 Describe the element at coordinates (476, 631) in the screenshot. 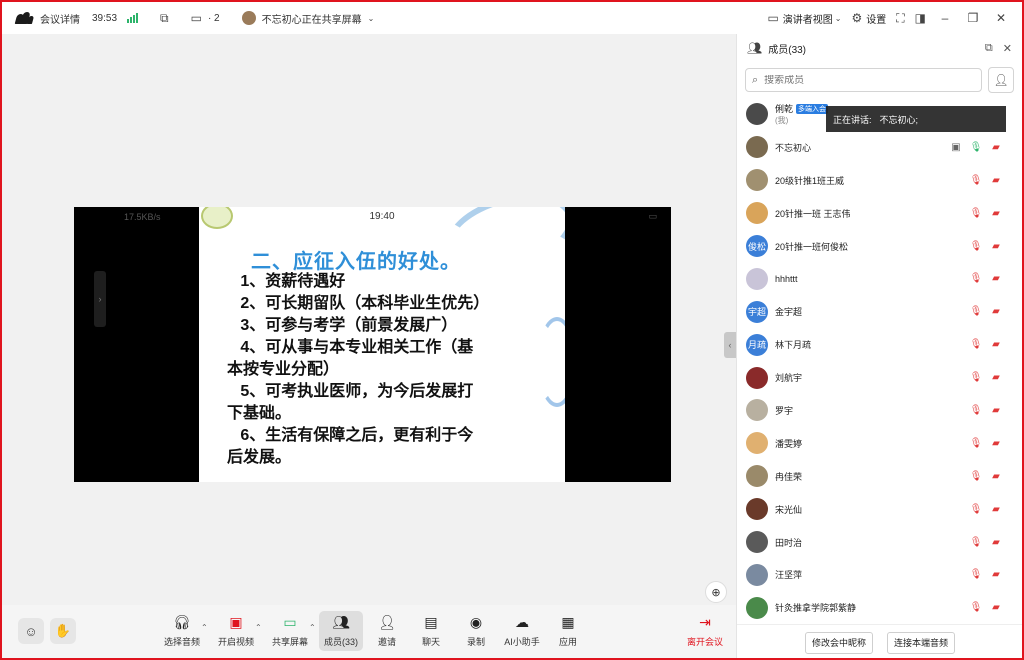

I see `record-button: ◉ 录制` at that location.